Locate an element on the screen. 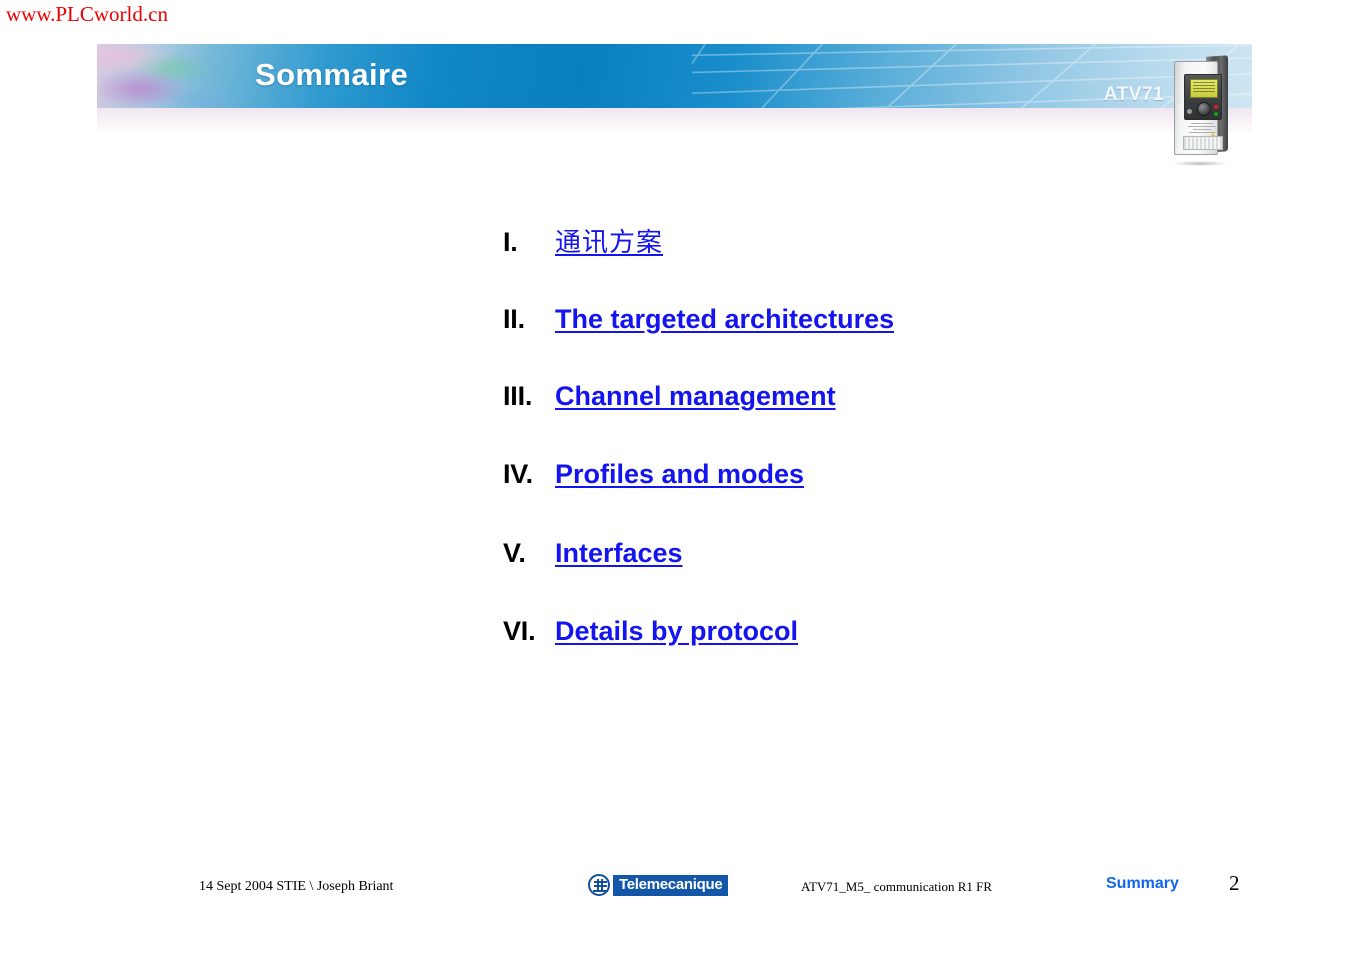 The height and width of the screenshot is (959, 1357). toc-entry-2: II. The targeted architectures is located at coordinates (883, 319).